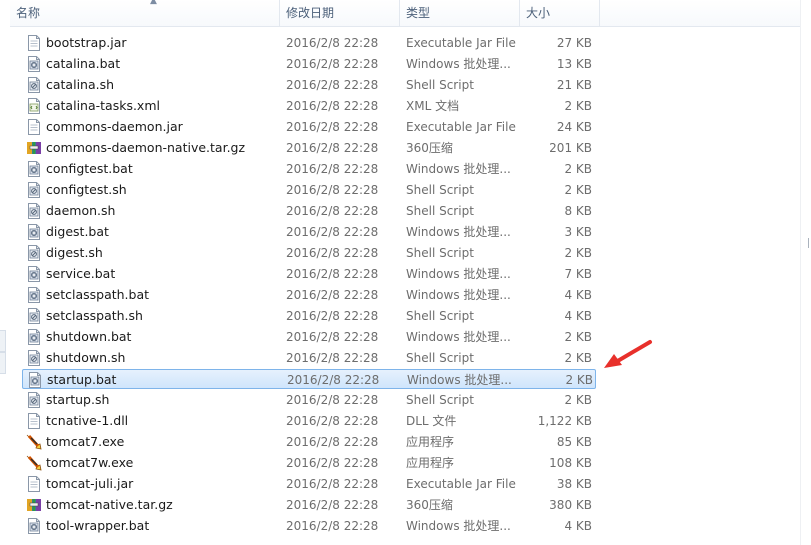 The width and height of the screenshot is (811, 545). I want to click on file-size: 85 KB, so click(574, 442).